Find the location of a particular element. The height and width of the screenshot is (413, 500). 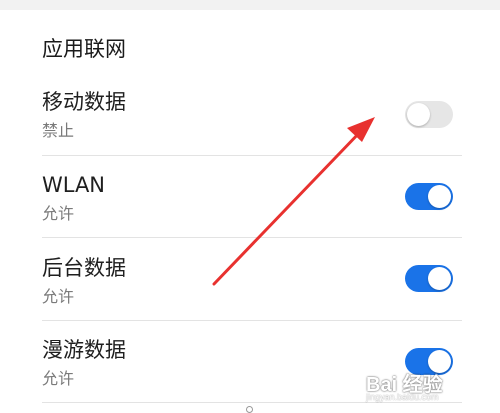

mobile-data-toggle is located at coordinates (429, 114).